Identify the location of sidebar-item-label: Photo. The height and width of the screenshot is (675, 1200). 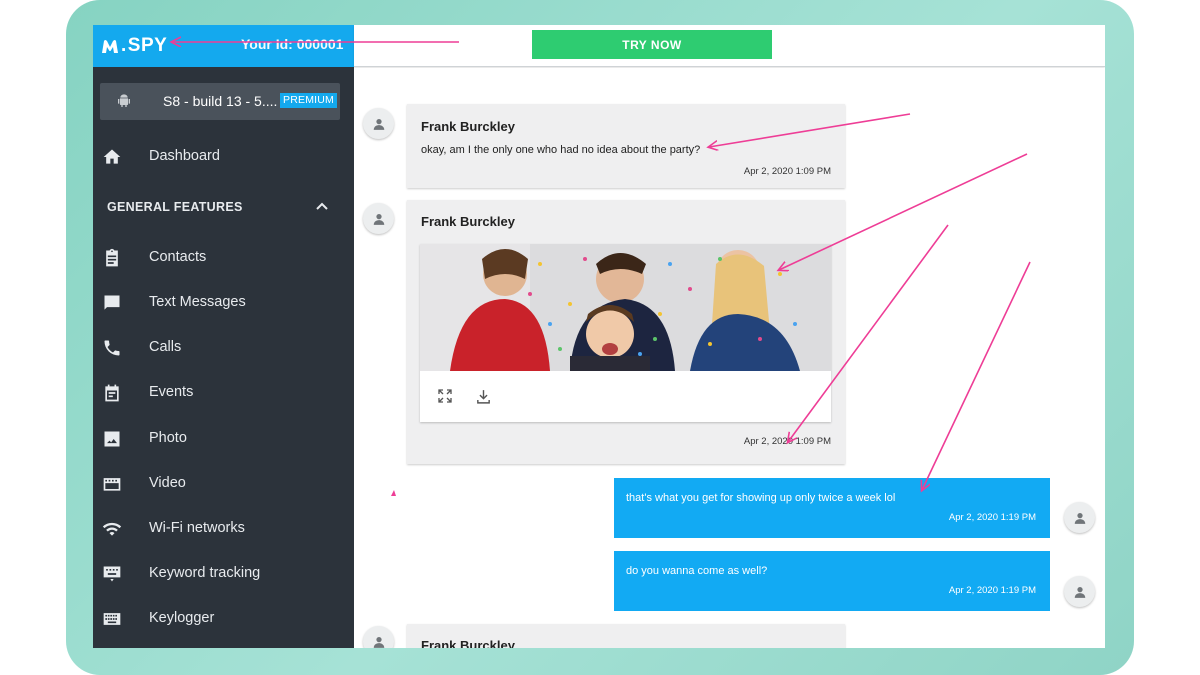
(168, 438).